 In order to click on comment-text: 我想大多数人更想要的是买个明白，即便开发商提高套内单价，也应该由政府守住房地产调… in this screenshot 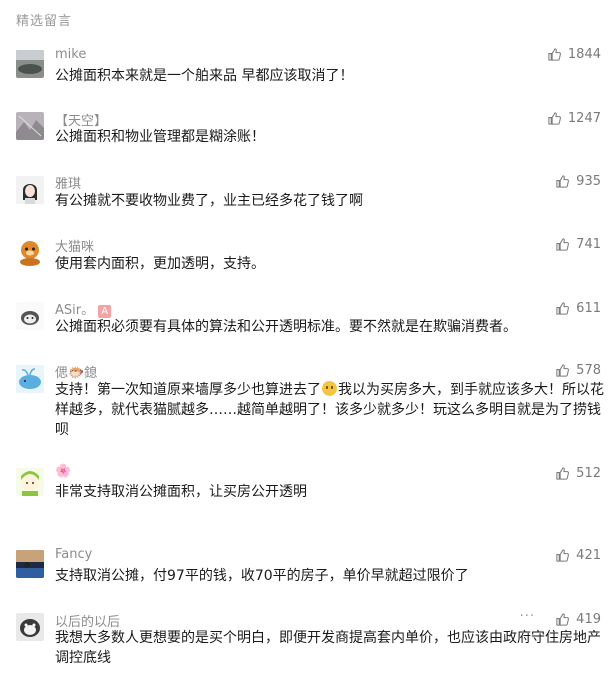, I will do `click(328, 648)`.